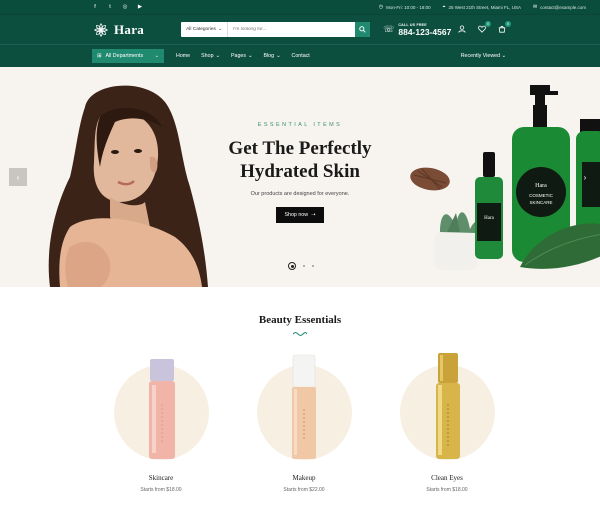 This screenshot has width=600, height=530. Describe the element at coordinates (161, 409) in the screenshot. I see `skincare-bottle-image` at that location.